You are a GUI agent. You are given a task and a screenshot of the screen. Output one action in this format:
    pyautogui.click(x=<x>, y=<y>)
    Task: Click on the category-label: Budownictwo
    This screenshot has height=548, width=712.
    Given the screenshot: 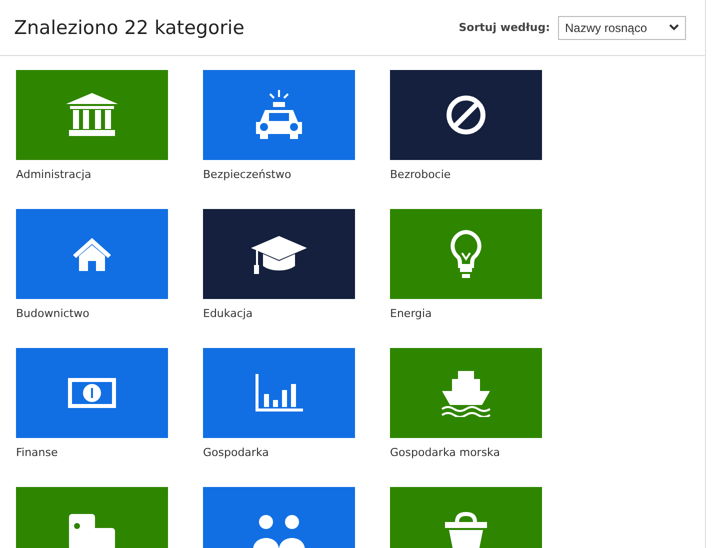 What is the action you would take?
    pyautogui.click(x=92, y=313)
    